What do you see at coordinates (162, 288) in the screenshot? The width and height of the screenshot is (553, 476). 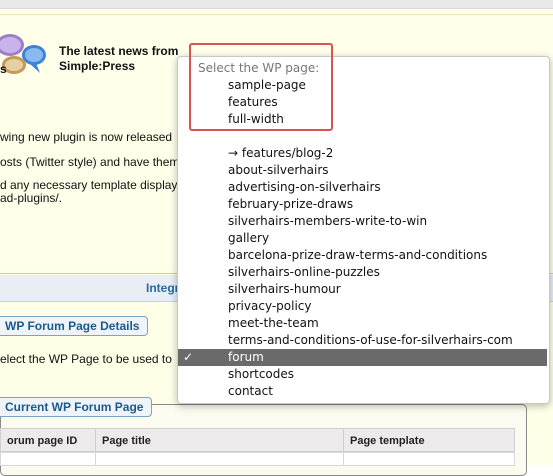 I see `tab-integration: Integr` at bounding box center [162, 288].